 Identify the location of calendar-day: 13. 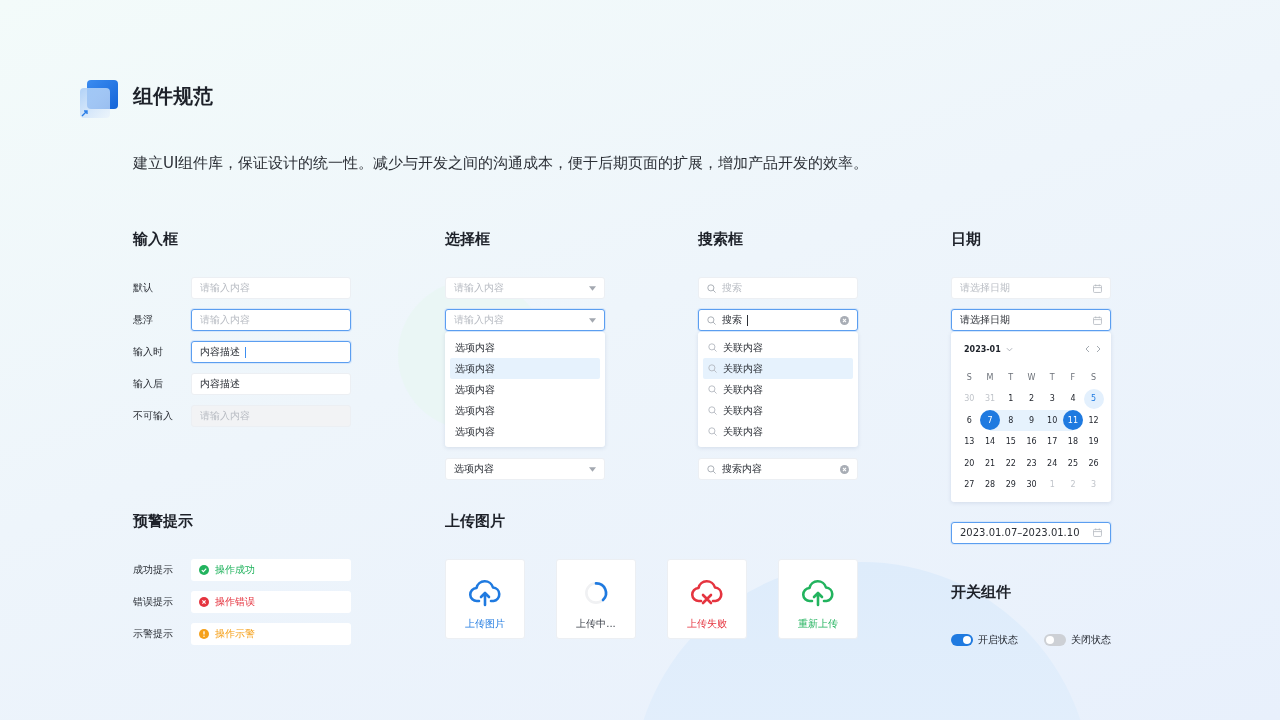
(969, 441).